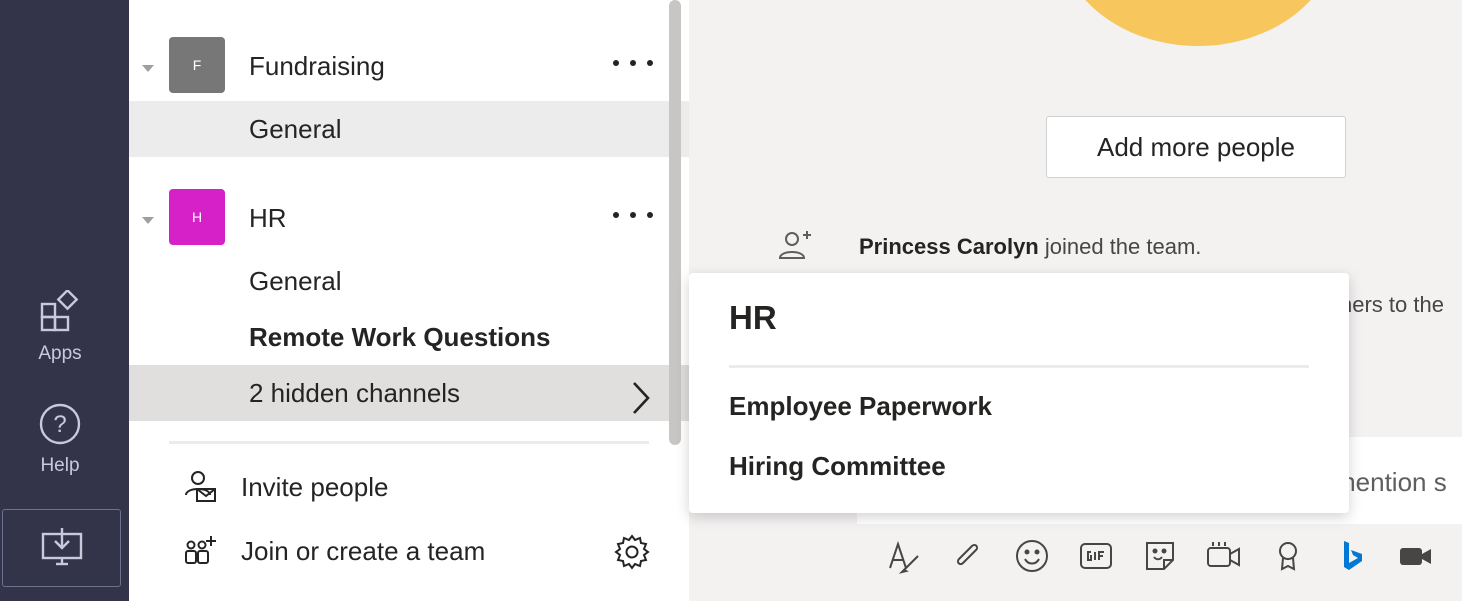 This screenshot has width=1462, height=601. Describe the element at coordinates (837, 466) in the screenshot. I see `popup-channel-hiring-committee: Hiring Committee` at that location.